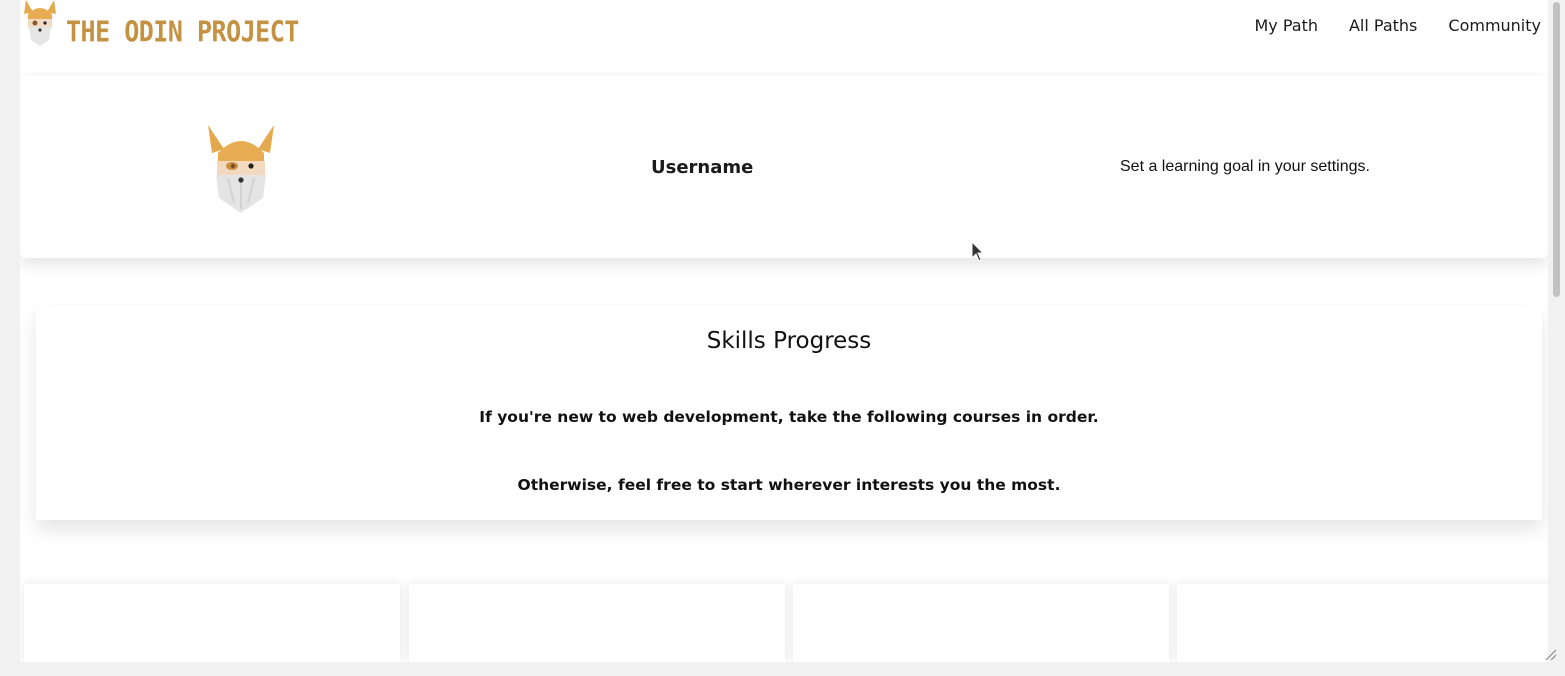 This screenshot has width=1565, height=676. I want to click on scrollbar-thumb, so click(1556, 149).